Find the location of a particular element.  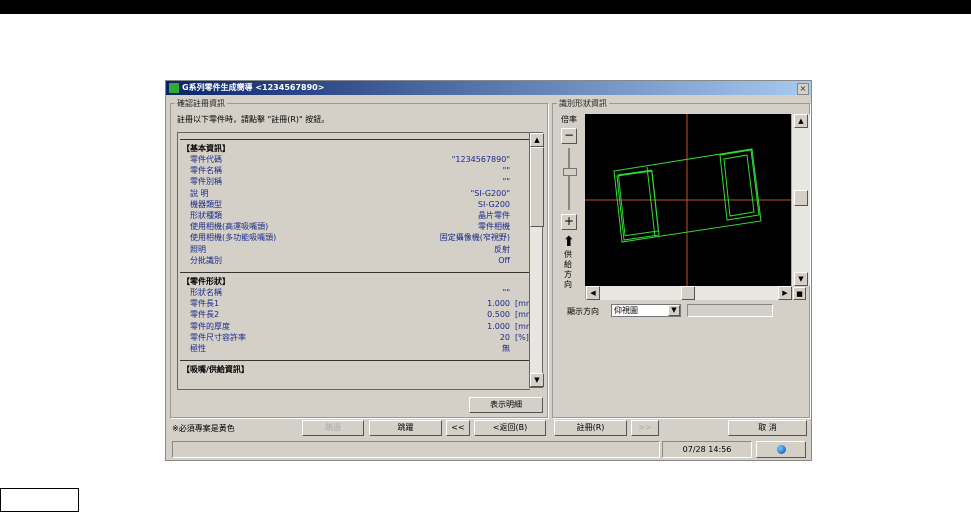

item-value: 固定攝像機(窄視野) is located at coordinates (474, 238).